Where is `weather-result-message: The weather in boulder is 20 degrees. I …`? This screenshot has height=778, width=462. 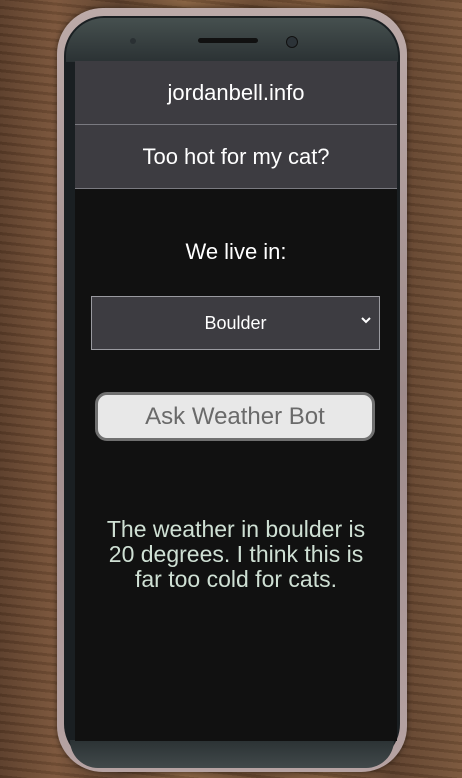
weather-result-message: The weather in boulder is 20 degrees. I … is located at coordinates (236, 554).